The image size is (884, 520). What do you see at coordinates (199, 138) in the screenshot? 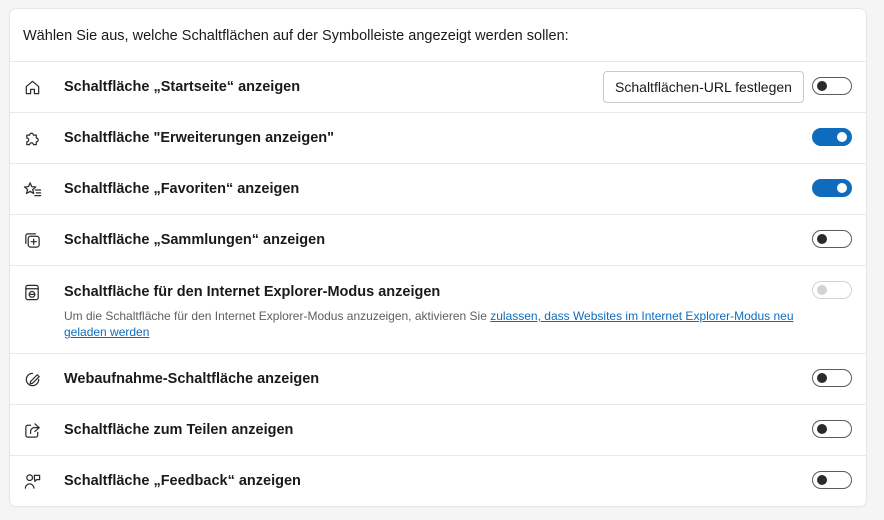
I see `extensions-button-label: Schaltfläche "Erweiterungen anzeigen"` at bounding box center [199, 138].